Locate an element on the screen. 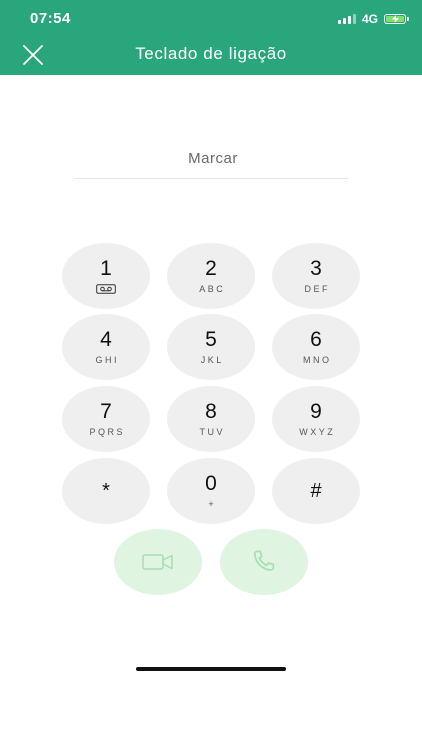 The width and height of the screenshot is (422, 750). status-indicators: 4G is located at coordinates (373, 19).